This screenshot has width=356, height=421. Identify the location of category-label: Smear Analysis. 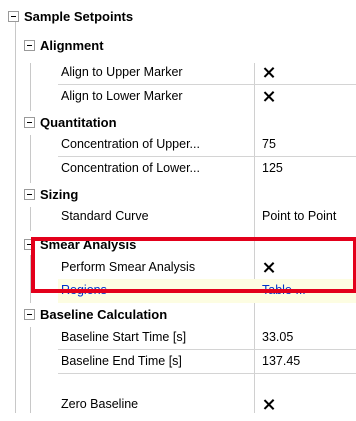
(88, 244).